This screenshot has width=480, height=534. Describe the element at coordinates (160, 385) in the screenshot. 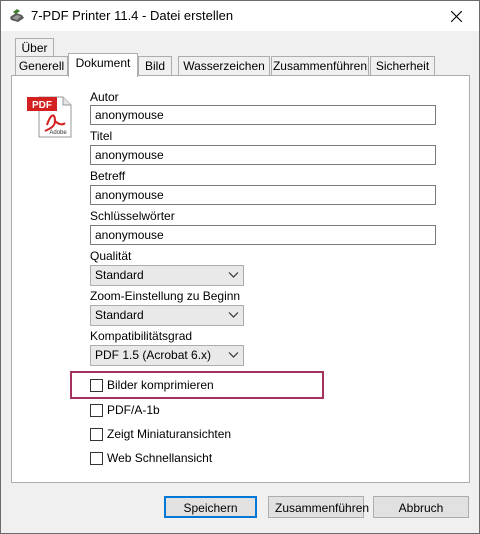

I see `checkbox-label: Bilder komprimieren` at that location.